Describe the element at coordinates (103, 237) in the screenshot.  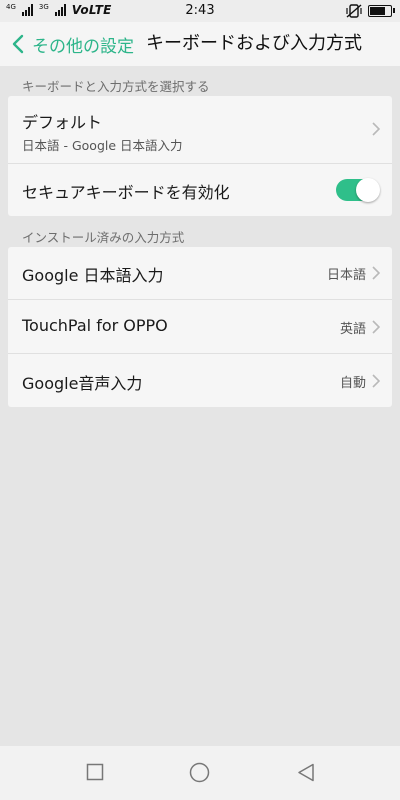
I see `section-label-installed: インストール済みの入力方式` at that location.